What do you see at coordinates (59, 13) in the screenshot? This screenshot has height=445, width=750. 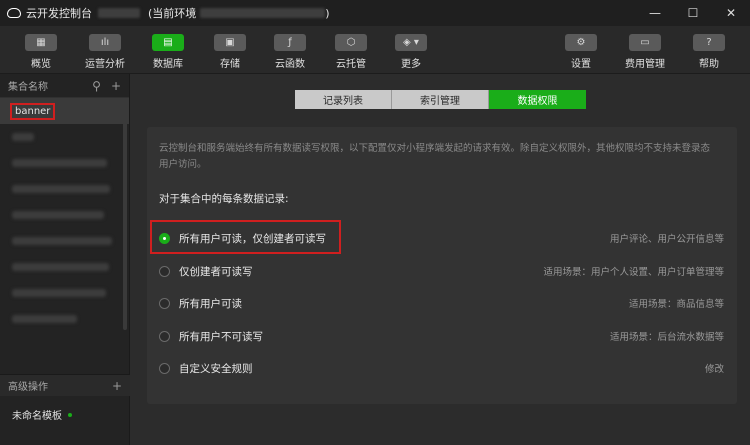 I see `app-title: 云开发控制台` at bounding box center [59, 13].